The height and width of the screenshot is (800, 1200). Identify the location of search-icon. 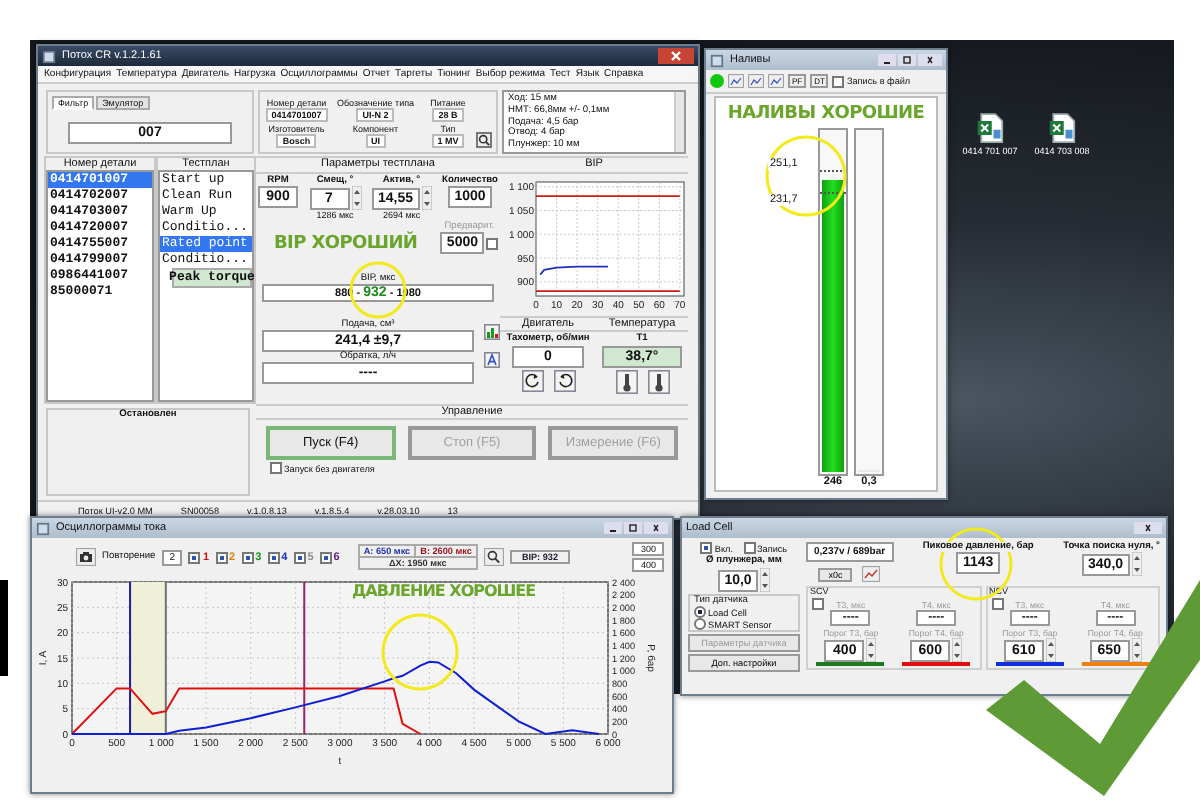
(484, 140).